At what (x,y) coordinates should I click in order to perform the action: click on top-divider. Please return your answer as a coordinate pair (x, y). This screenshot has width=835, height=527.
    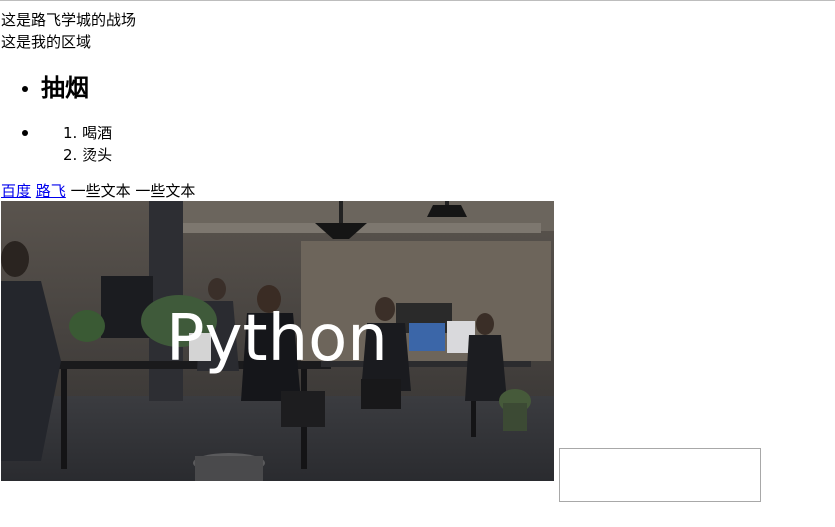
    Looking at the image, I should click on (417, 0).